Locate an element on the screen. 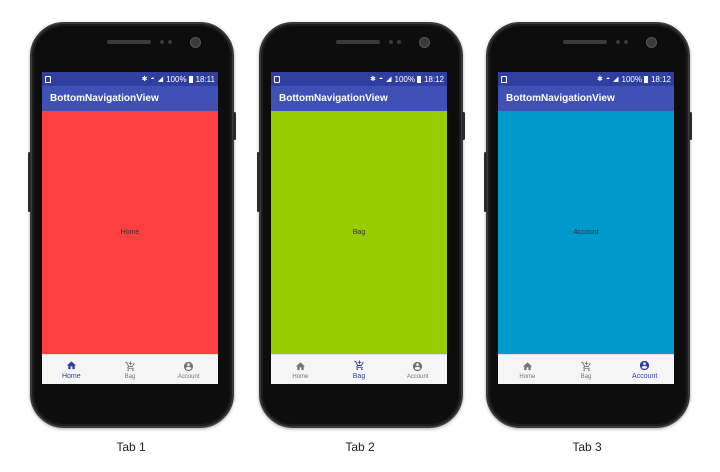  caption: Tab 2 is located at coordinates (360, 447).